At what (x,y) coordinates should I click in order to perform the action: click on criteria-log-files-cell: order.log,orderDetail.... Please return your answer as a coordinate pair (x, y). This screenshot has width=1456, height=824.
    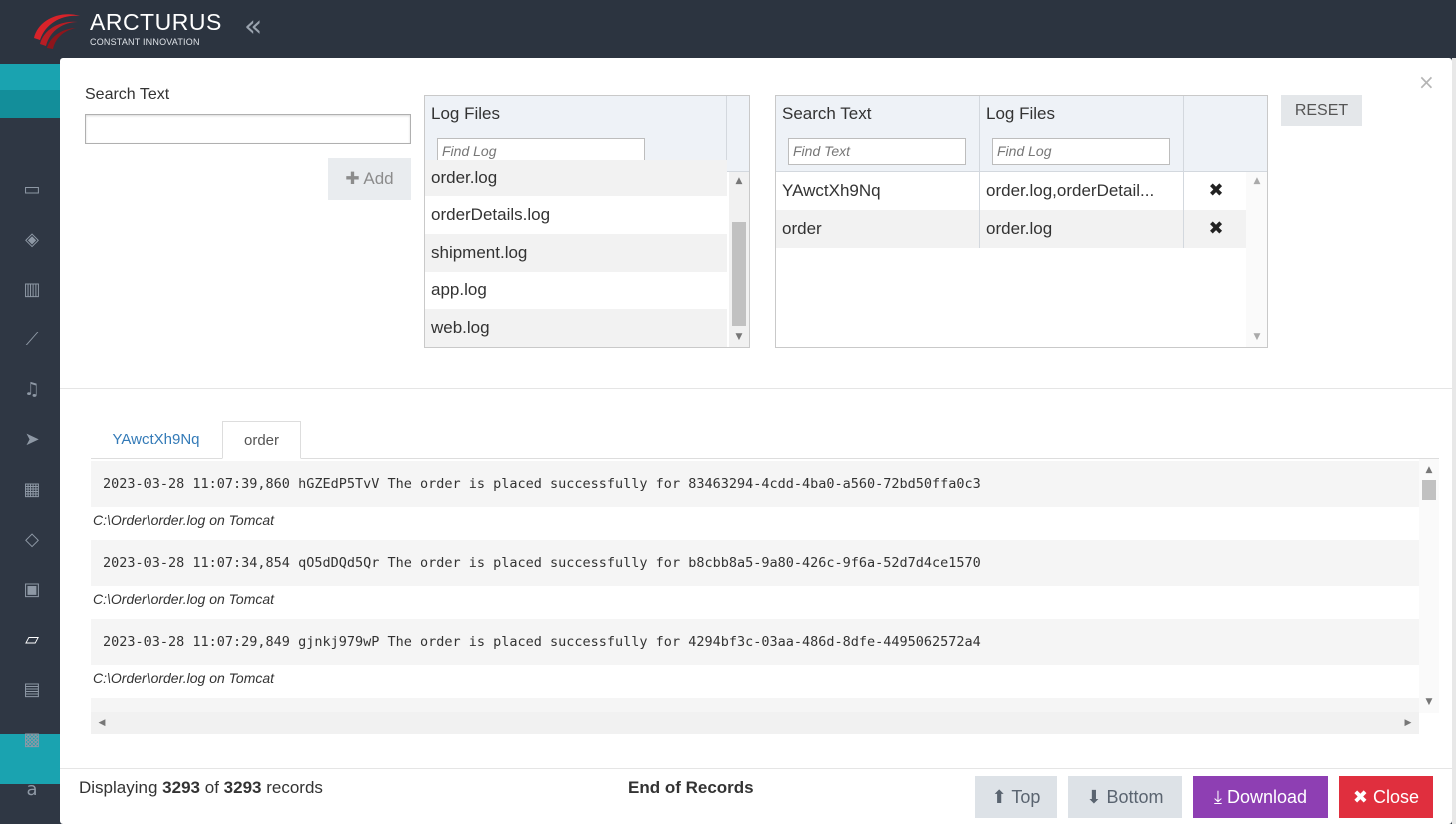
    Looking at the image, I should click on (1082, 191).